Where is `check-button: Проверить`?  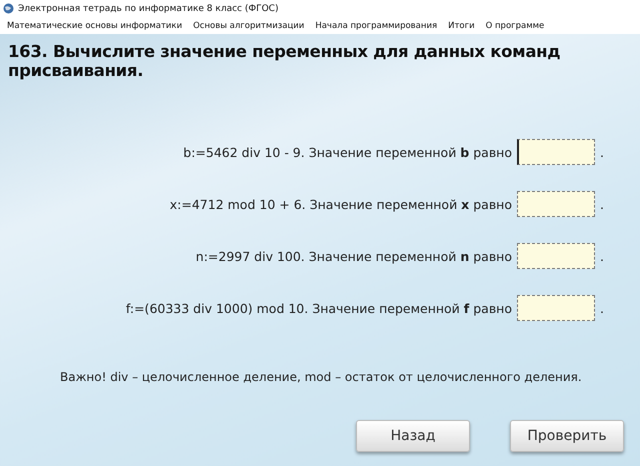
check-button: Проверить is located at coordinates (567, 436).